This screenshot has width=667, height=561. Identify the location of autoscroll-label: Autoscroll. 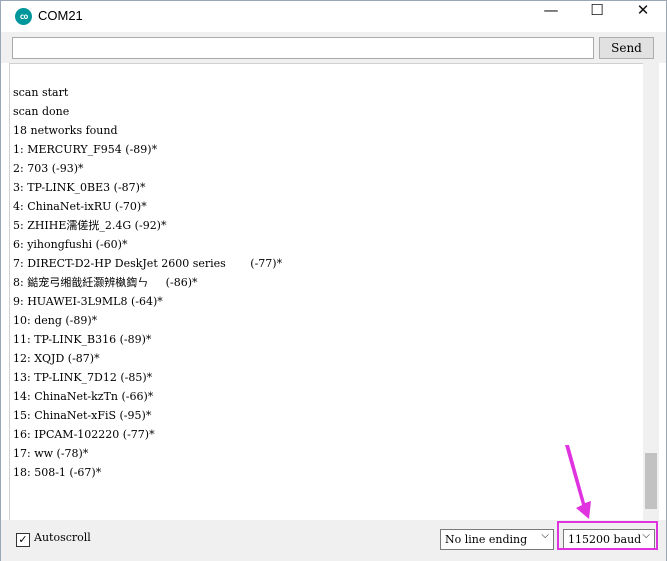
(62, 537).